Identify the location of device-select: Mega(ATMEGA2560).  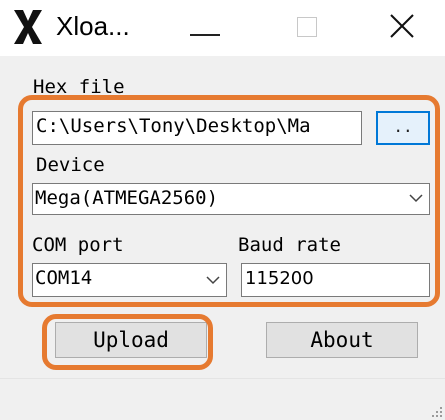
(231, 199).